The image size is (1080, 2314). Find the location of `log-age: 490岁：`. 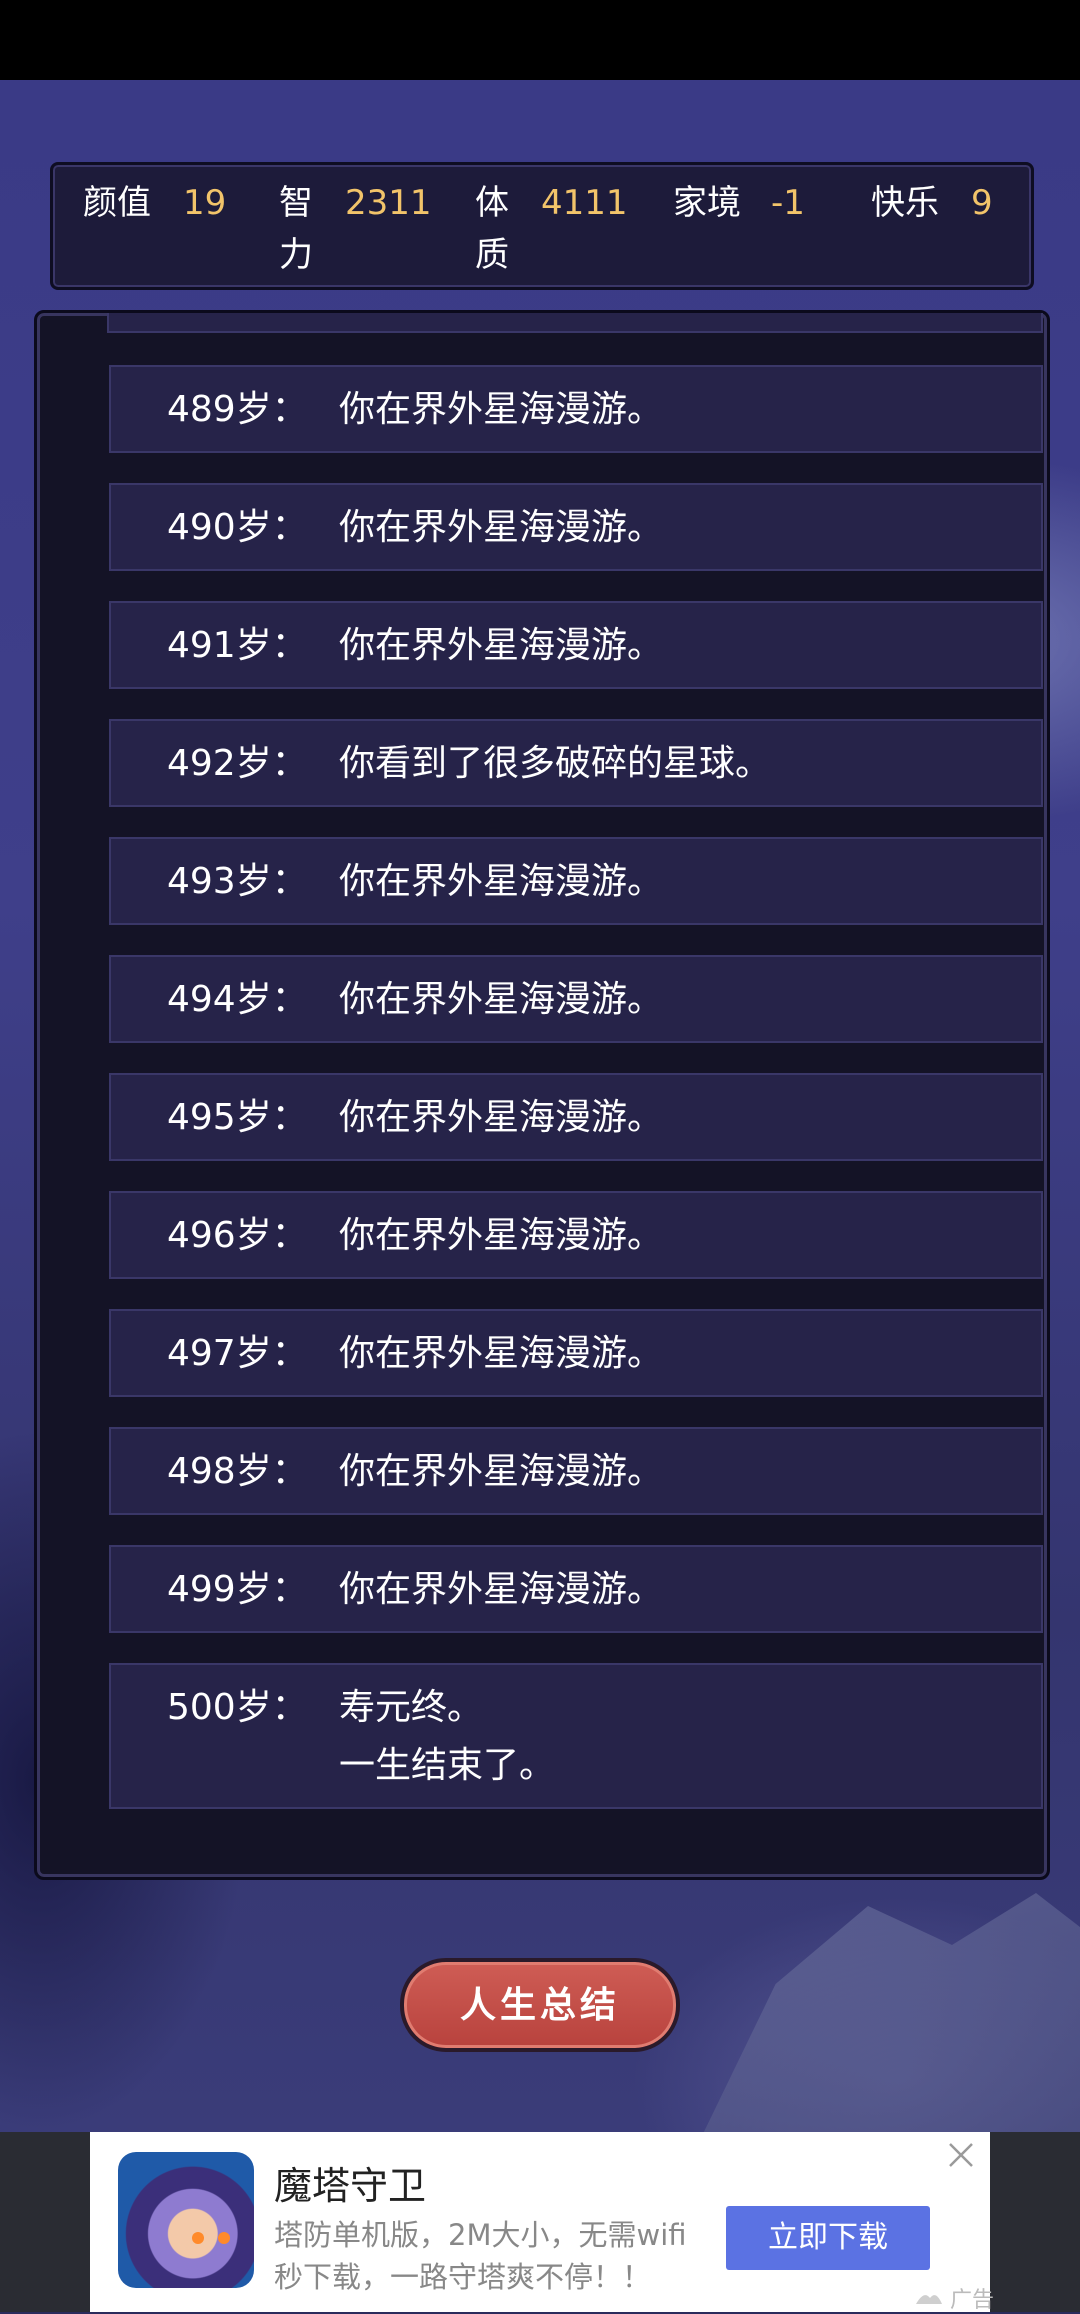

log-age: 490岁： is located at coordinates (237, 527).